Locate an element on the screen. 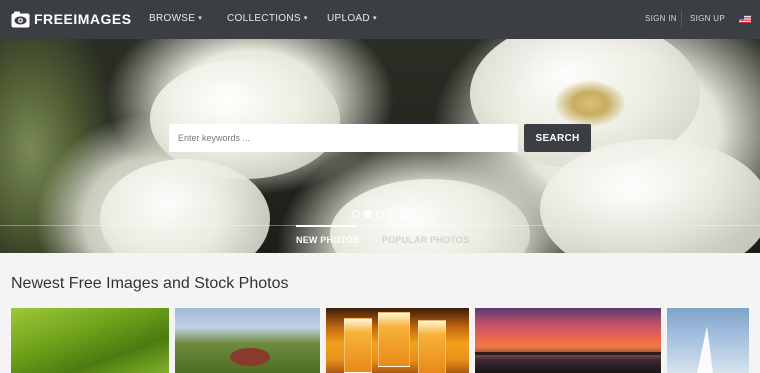 The image size is (760, 373). nav-collections-label: COLLECTIONS is located at coordinates (264, 18).